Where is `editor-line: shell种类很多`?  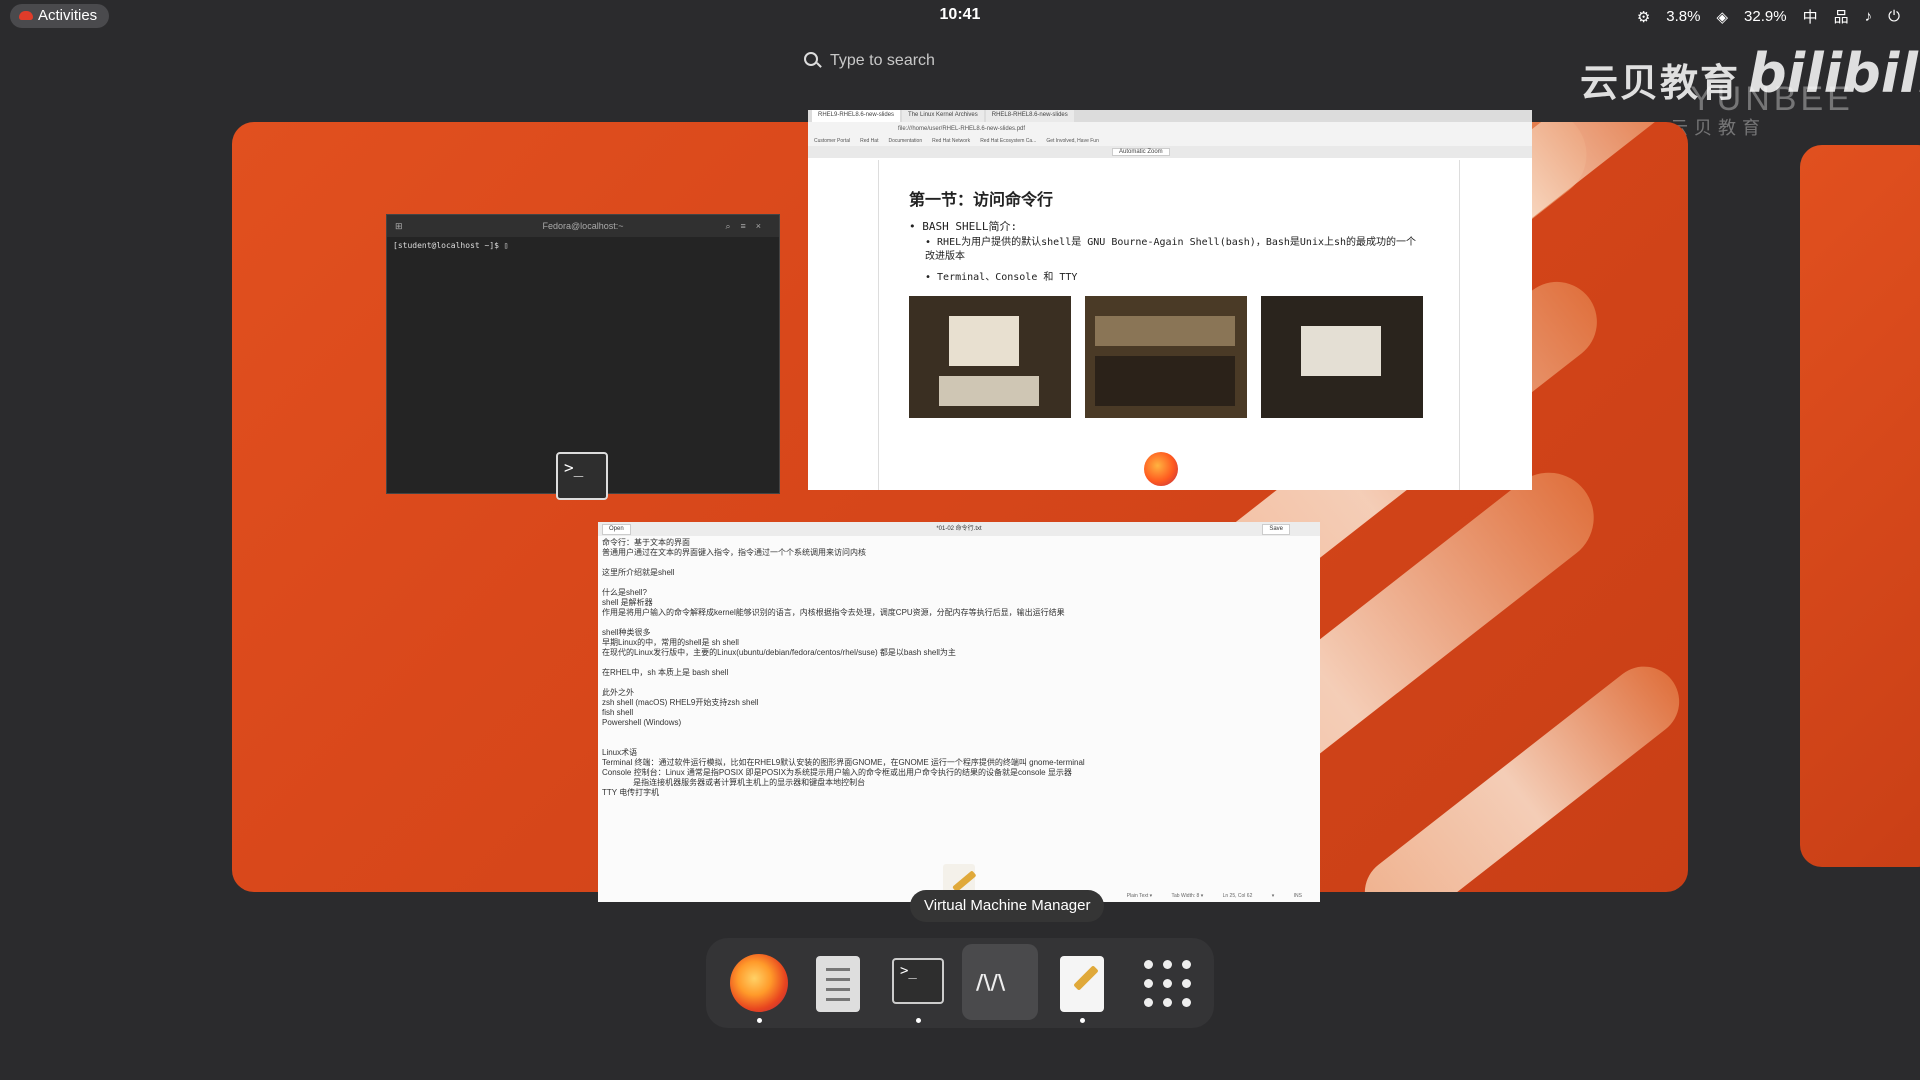 editor-line: shell种类很多 is located at coordinates (626, 632).